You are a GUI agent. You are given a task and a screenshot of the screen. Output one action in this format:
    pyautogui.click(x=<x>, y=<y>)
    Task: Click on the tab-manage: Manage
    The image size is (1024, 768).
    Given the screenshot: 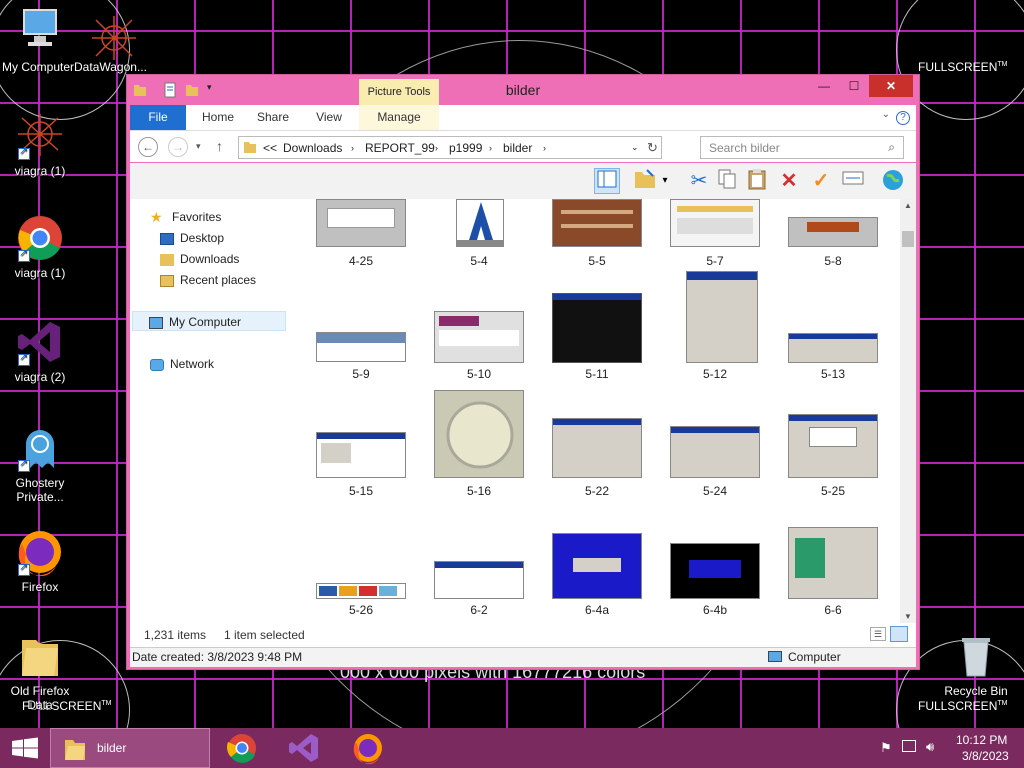 What is the action you would take?
    pyautogui.click(x=399, y=117)
    